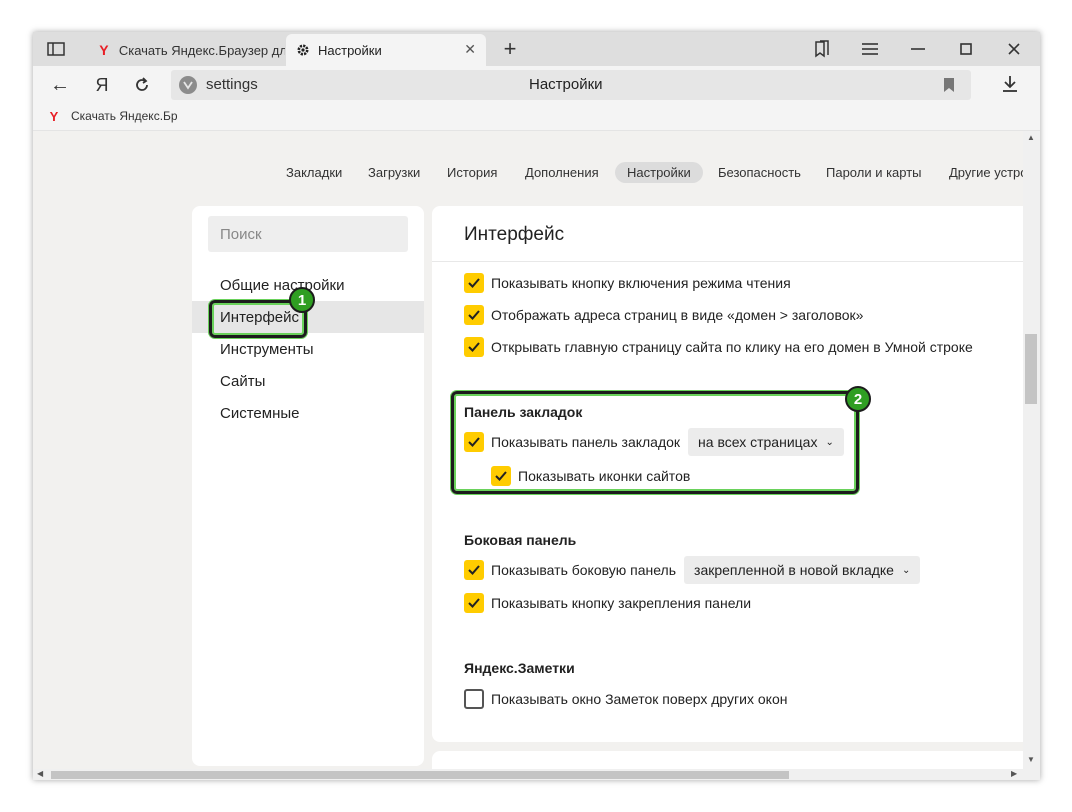  Describe the element at coordinates (350, 50) in the screenshot. I see `tab-label: Настройки` at that location.